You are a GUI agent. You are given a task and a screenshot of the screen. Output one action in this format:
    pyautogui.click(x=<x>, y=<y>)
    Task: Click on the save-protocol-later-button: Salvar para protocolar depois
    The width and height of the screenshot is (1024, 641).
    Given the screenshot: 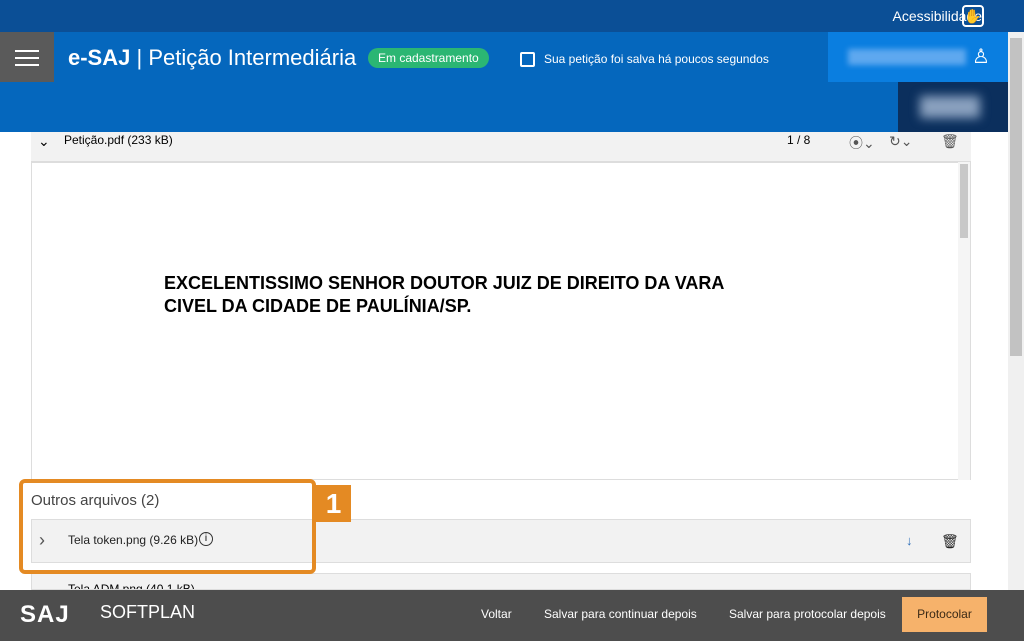 What is the action you would take?
    pyautogui.click(x=807, y=614)
    